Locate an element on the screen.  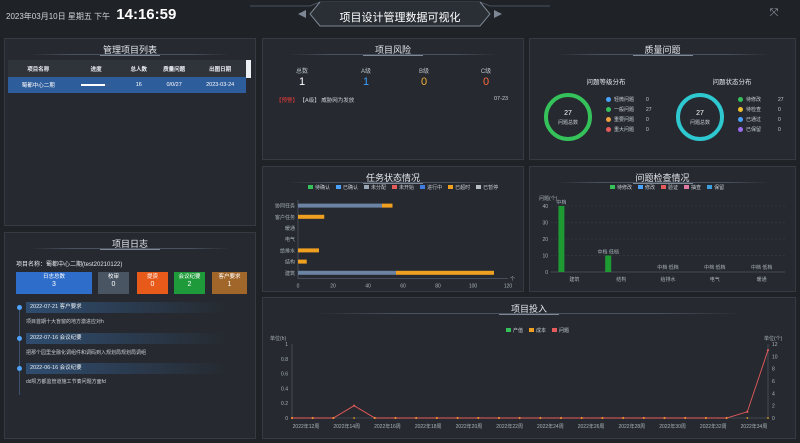
log-stat-box: 校审 0 is located at coordinates (113, 283).